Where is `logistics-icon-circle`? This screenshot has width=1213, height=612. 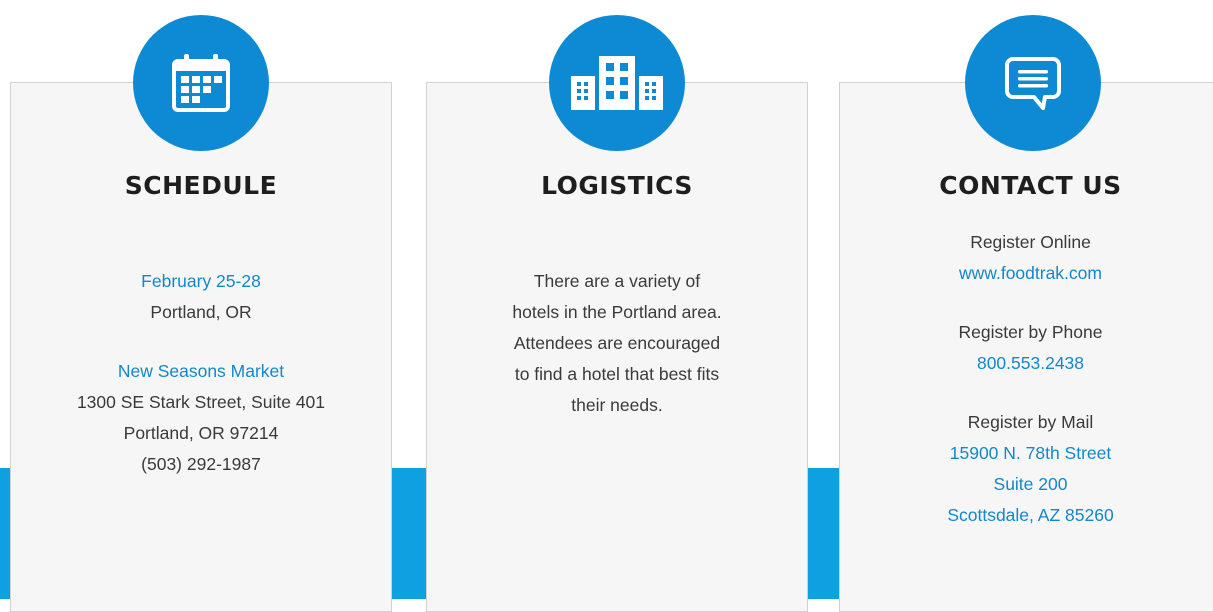
logistics-icon-circle is located at coordinates (617, 83).